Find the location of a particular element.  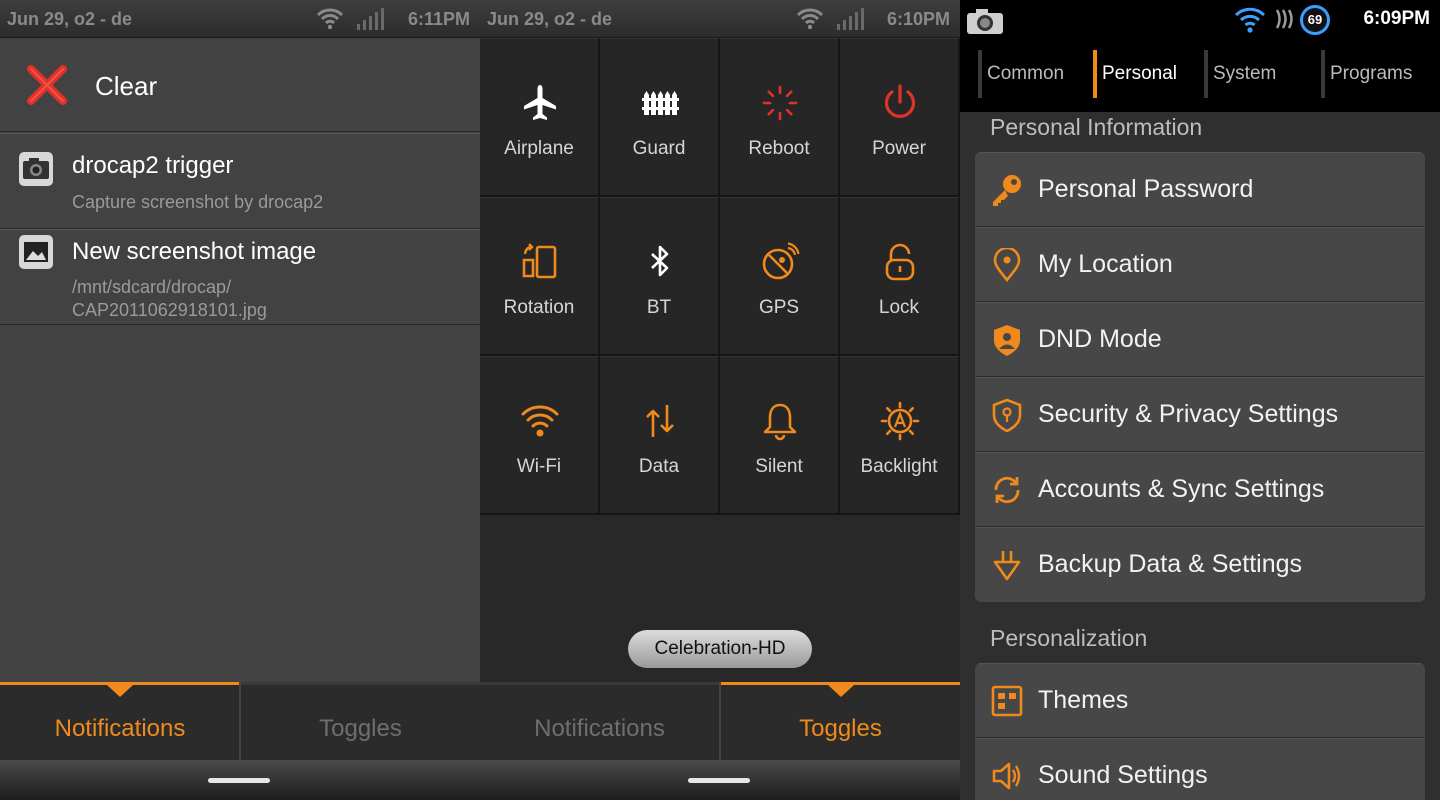

auto-brightness-icon is located at coordinates (900, 421).